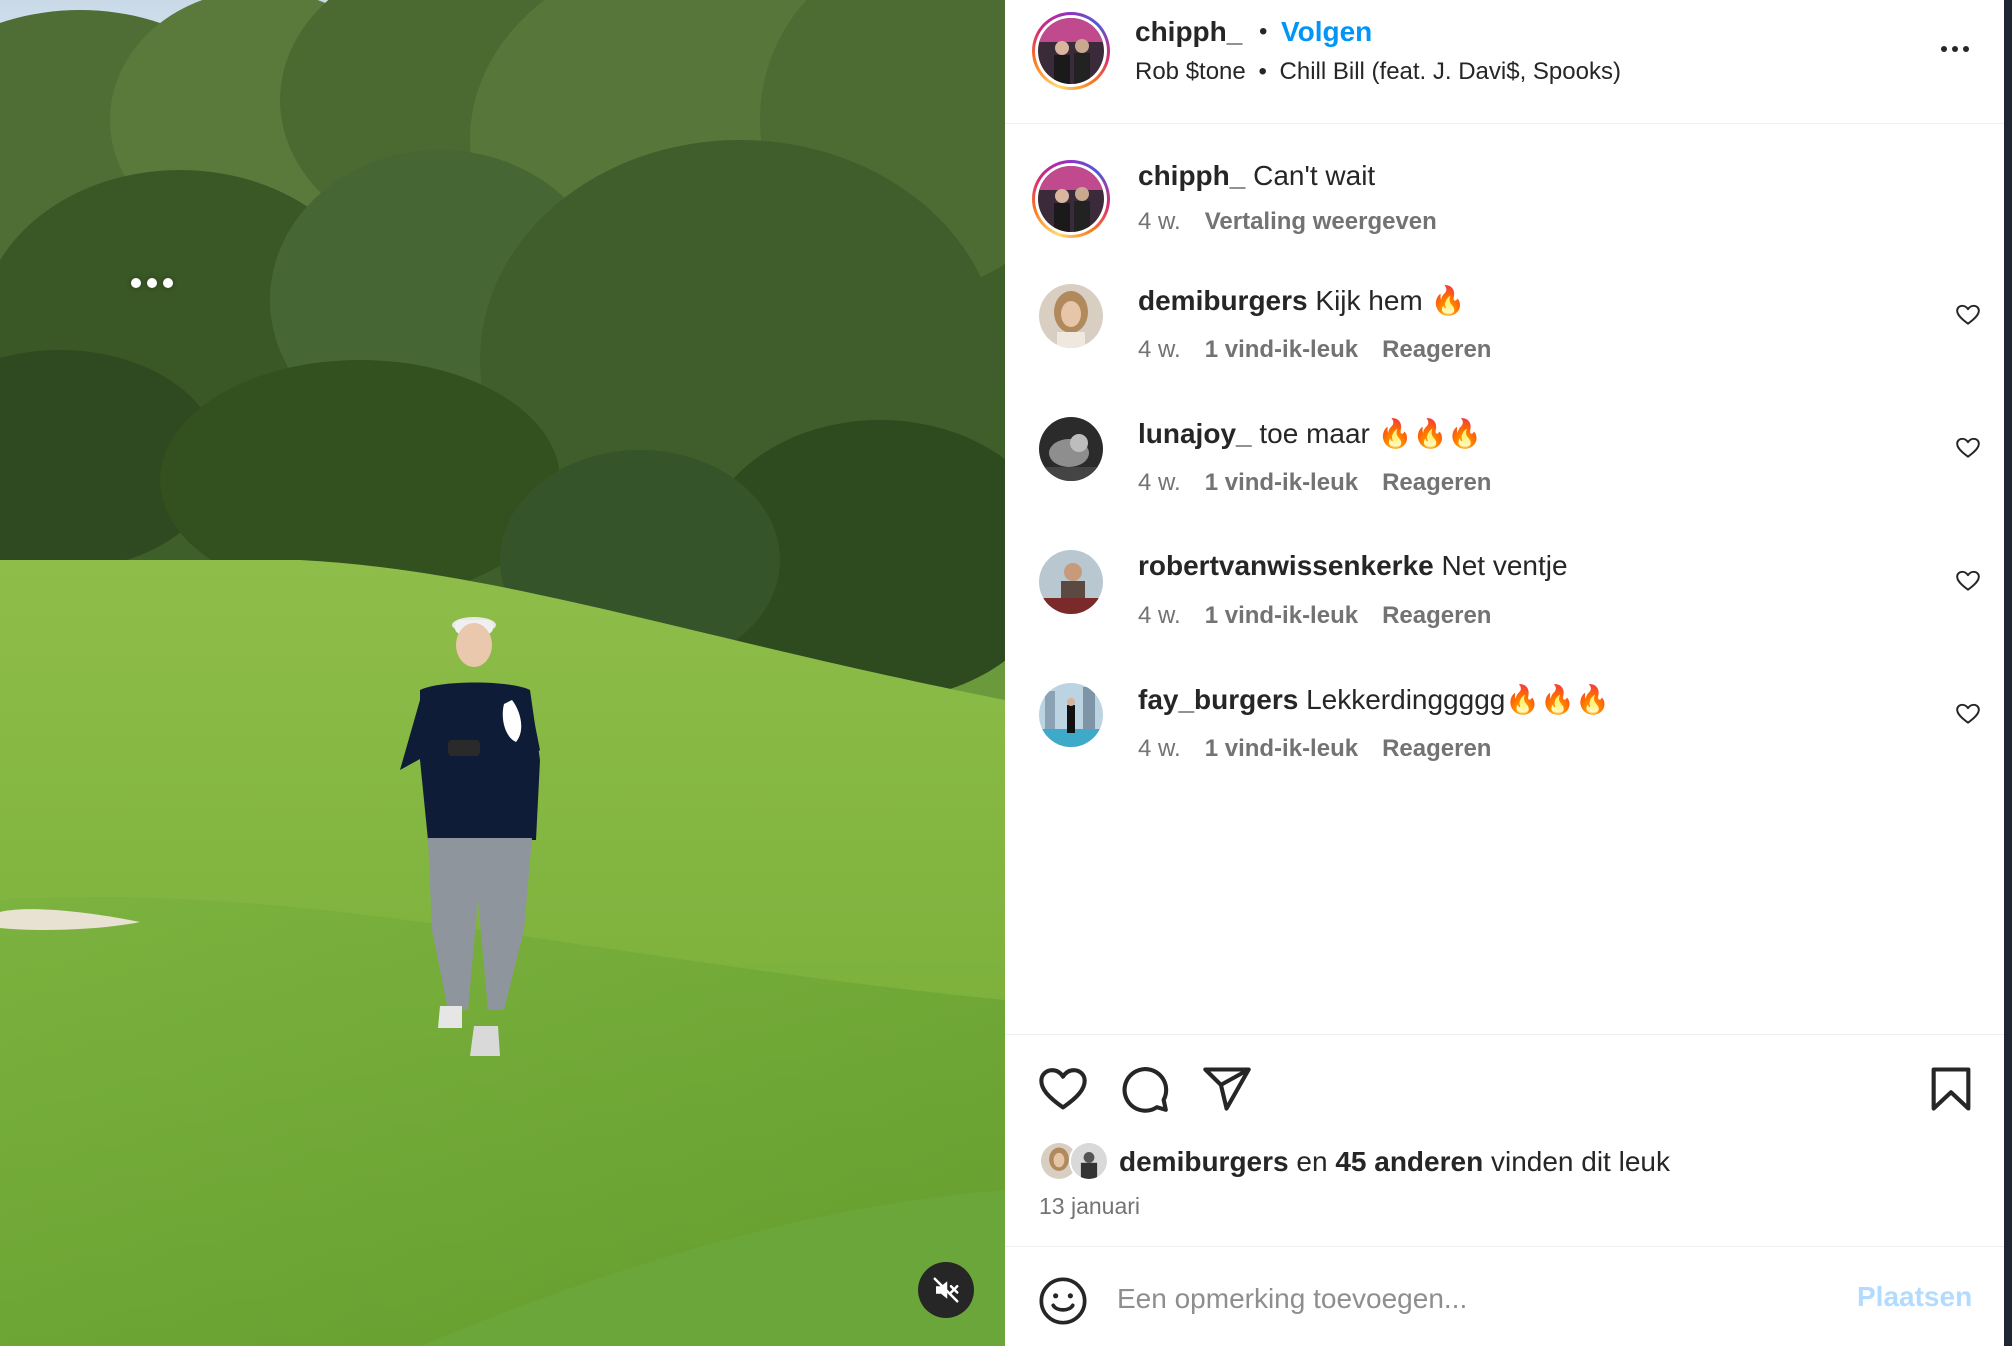 This screenshot has width=2012, height=1346. What do you see at coordinates (1504, 565) in the screenshot?
I see `comment-text: Net ventje` at bounding box center [1504, 565].